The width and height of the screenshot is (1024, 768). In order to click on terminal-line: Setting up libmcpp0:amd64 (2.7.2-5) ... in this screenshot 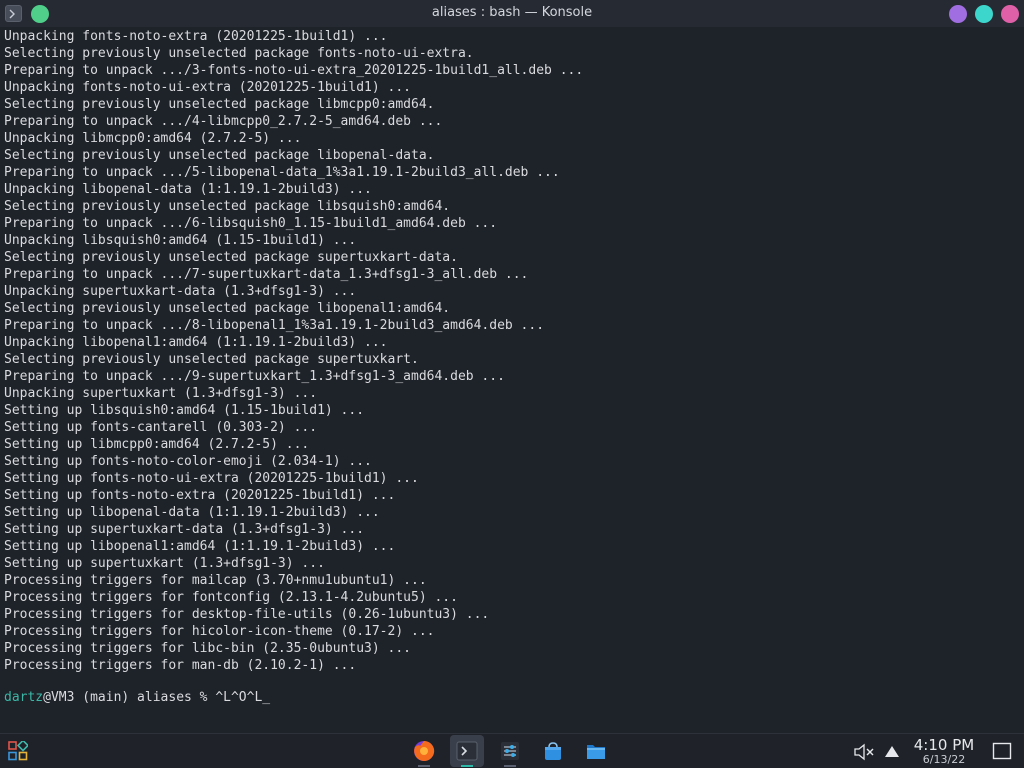, I will do `click(157, 444)`.